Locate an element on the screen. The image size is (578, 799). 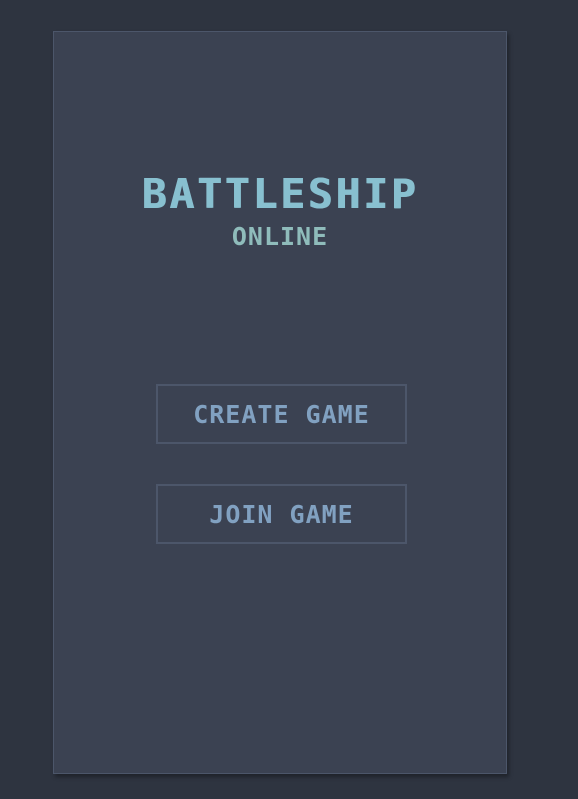
create-game-button: CREATE GAME is located at coordinates (281, 414).